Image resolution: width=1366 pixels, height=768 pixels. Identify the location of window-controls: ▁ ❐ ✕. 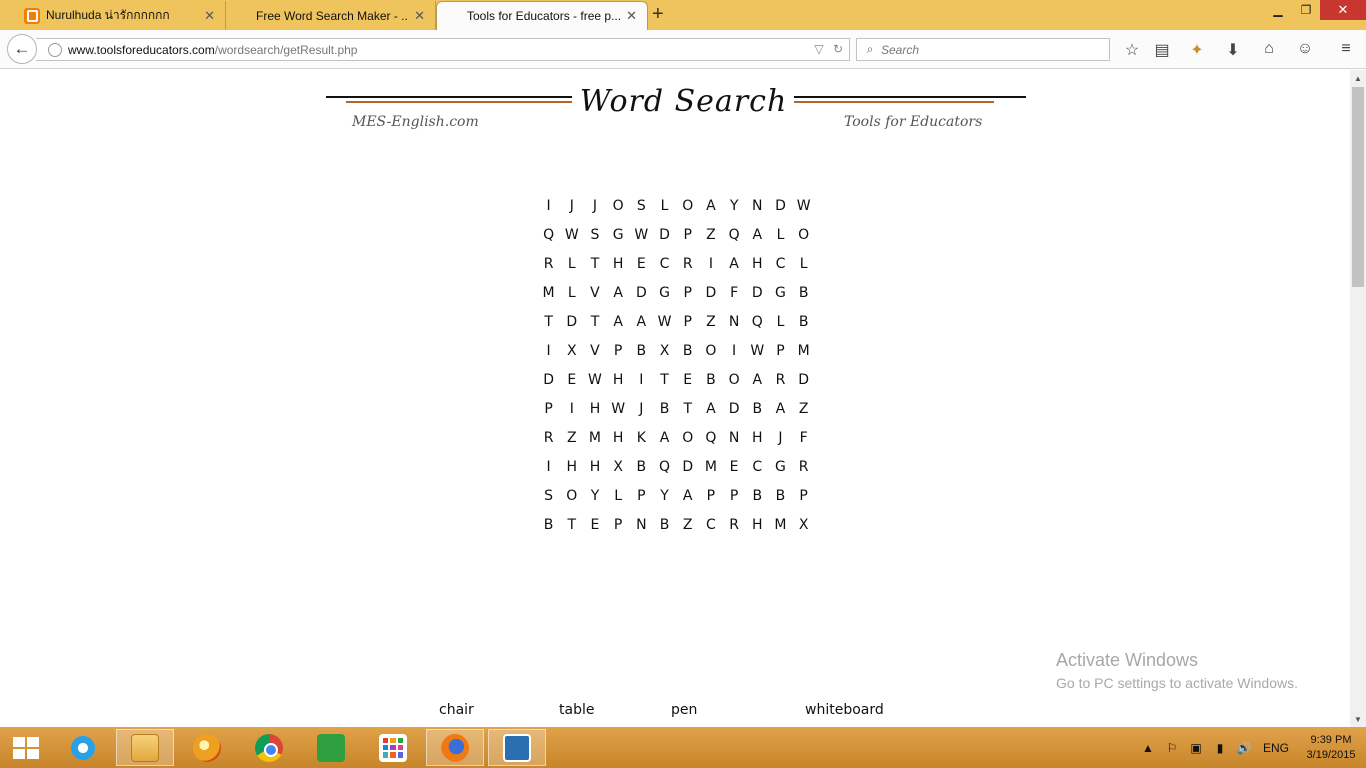
(1315, 10).